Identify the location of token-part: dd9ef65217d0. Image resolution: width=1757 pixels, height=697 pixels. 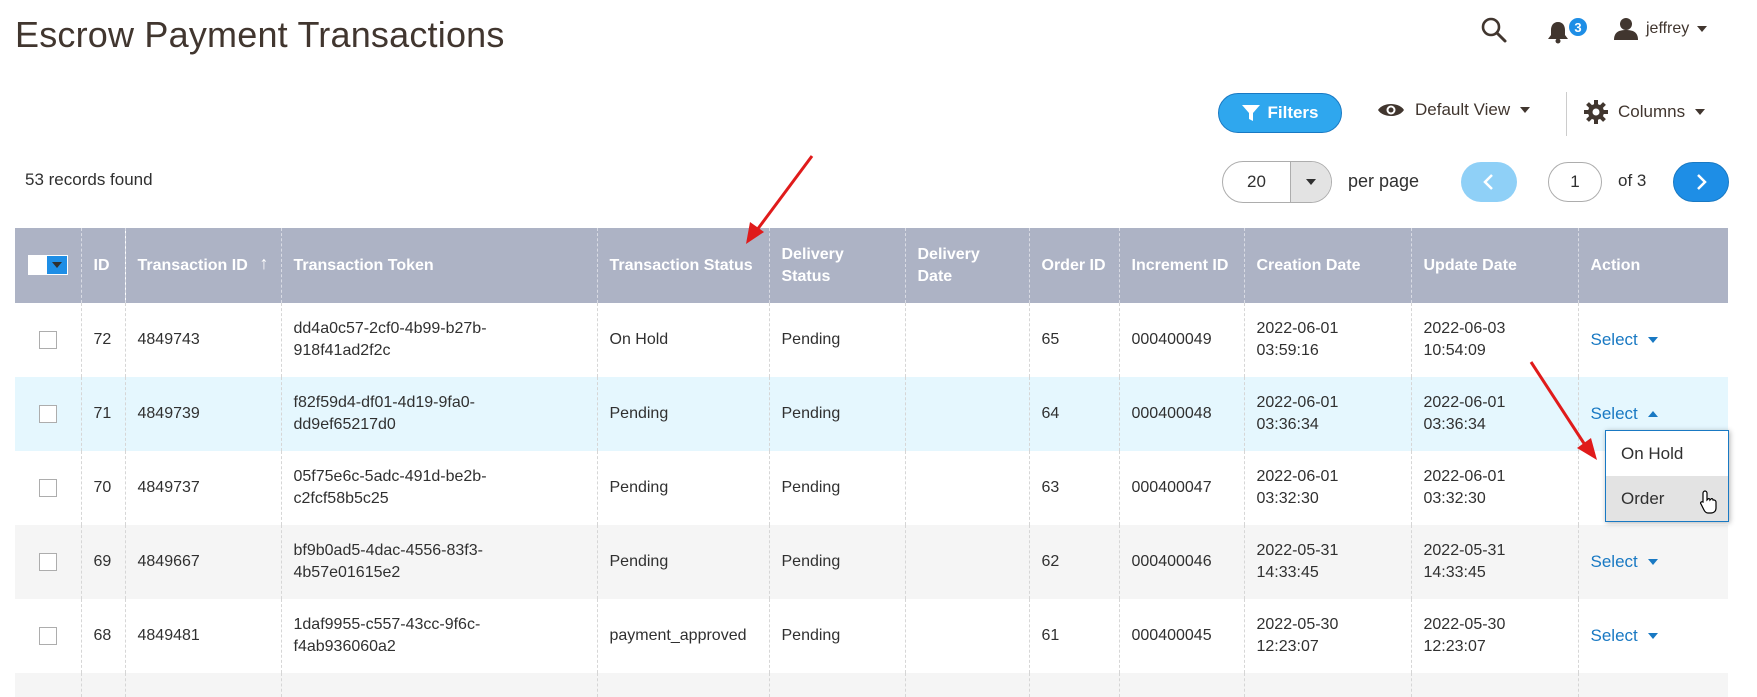
(344, 424).